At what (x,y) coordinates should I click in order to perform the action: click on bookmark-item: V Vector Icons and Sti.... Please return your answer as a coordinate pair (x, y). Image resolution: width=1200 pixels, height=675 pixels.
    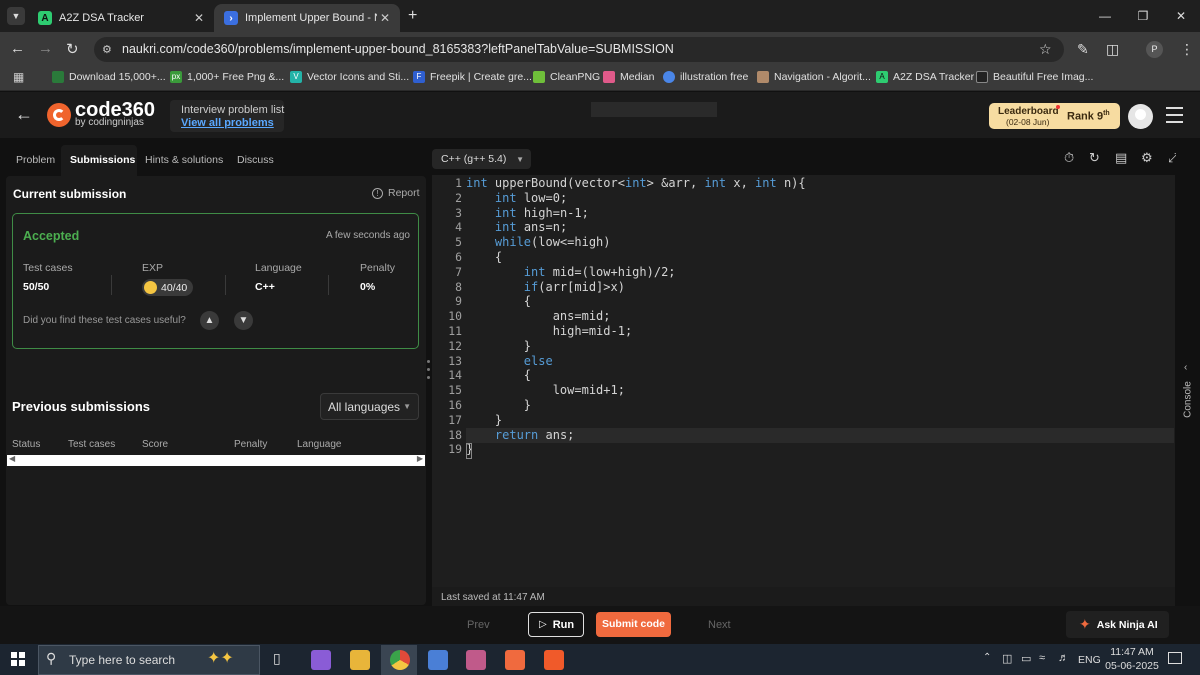
    Looking at the image, I should click on (349, 77).